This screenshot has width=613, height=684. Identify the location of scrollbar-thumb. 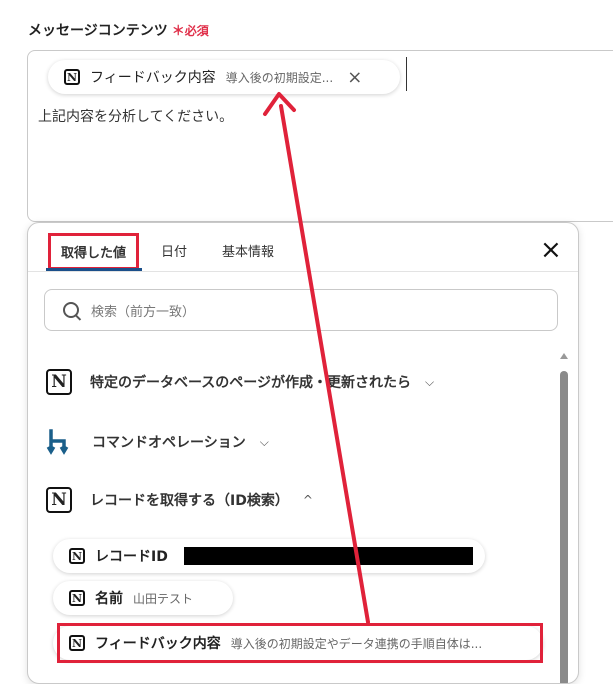
(564, 527).